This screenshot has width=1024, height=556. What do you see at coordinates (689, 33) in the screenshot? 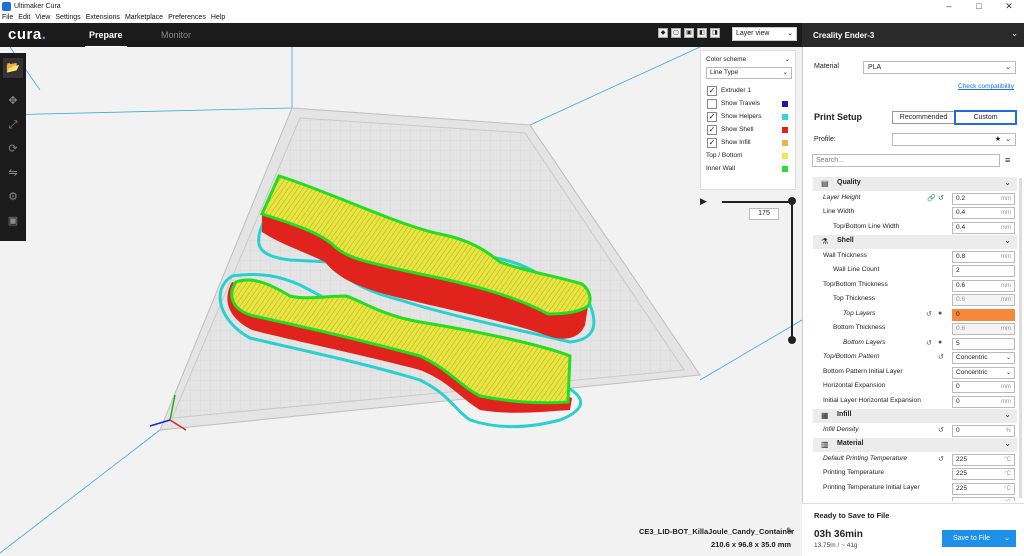
I see `top-view-icon: ▣` at bounding box center [689, 33].